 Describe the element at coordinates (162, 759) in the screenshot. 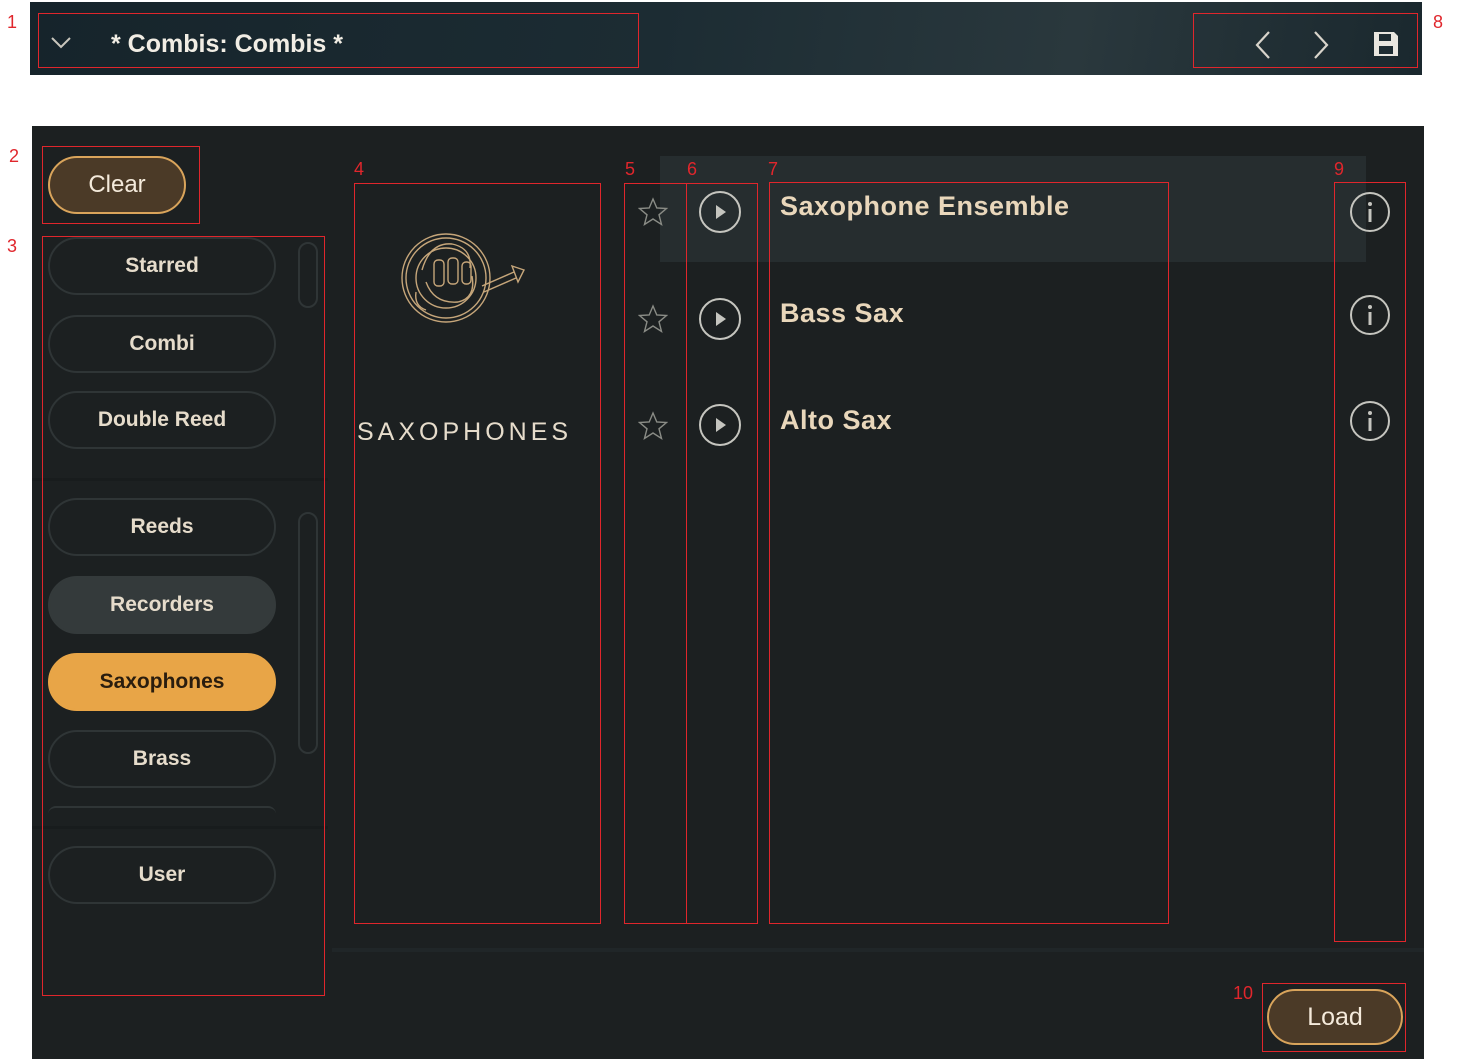

I see `category-brass: Brass` at that location.